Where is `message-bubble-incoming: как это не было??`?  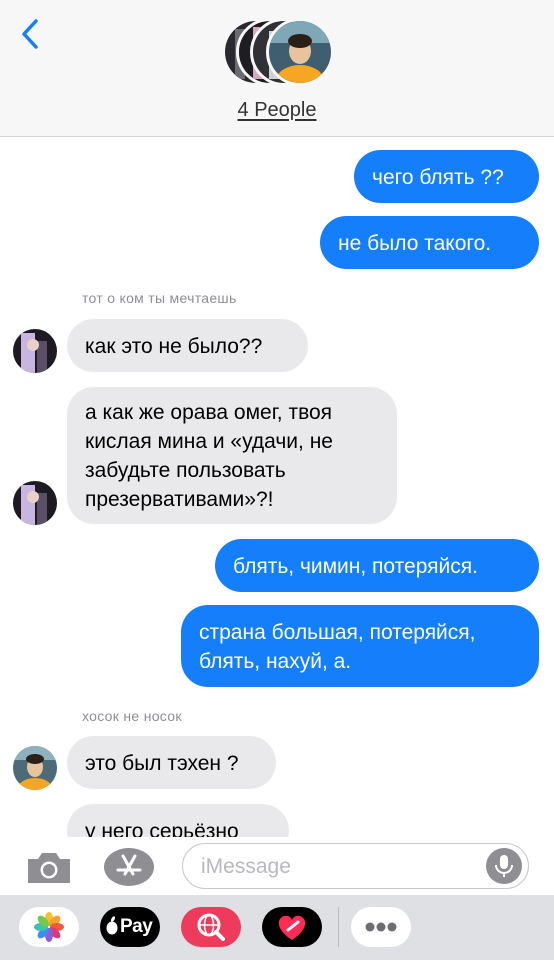
message-bubble-incoming: как это не было?? is located at coordinates (187, 345).